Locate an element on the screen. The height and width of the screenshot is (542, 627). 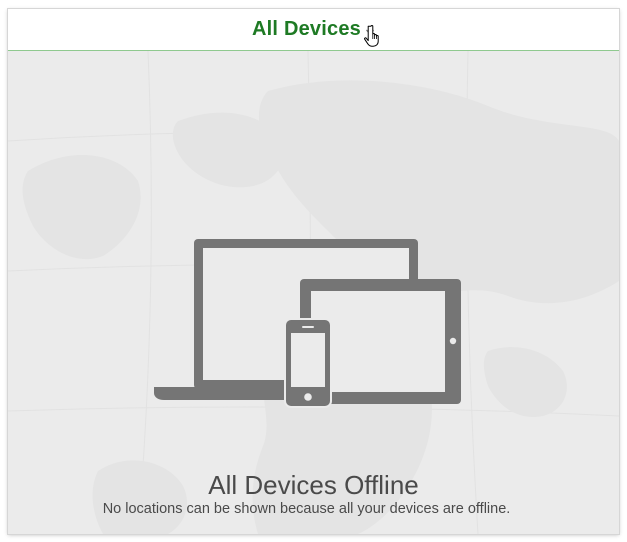
device-selector-button: All Devices is located at coordinates (315, 32).